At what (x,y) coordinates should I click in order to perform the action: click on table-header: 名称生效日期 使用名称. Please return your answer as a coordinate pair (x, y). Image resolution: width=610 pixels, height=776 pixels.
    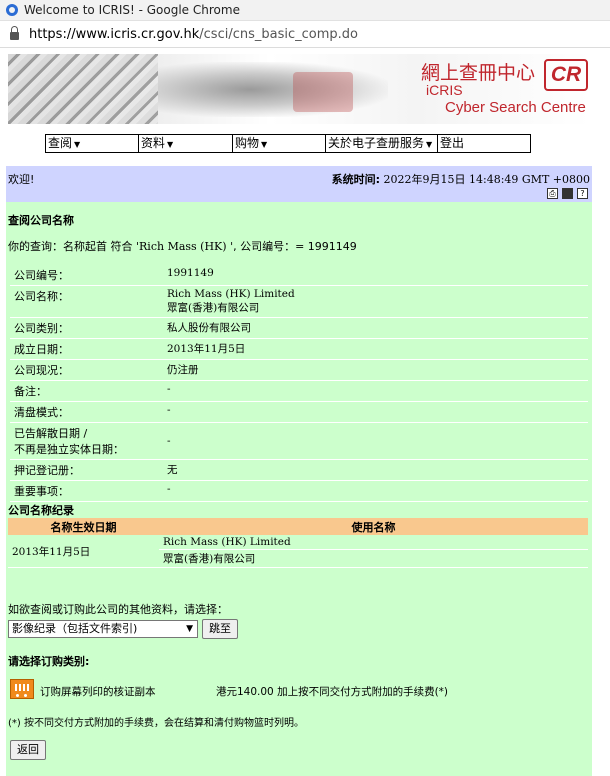
    Looking at the image, I should click on (298, 526).